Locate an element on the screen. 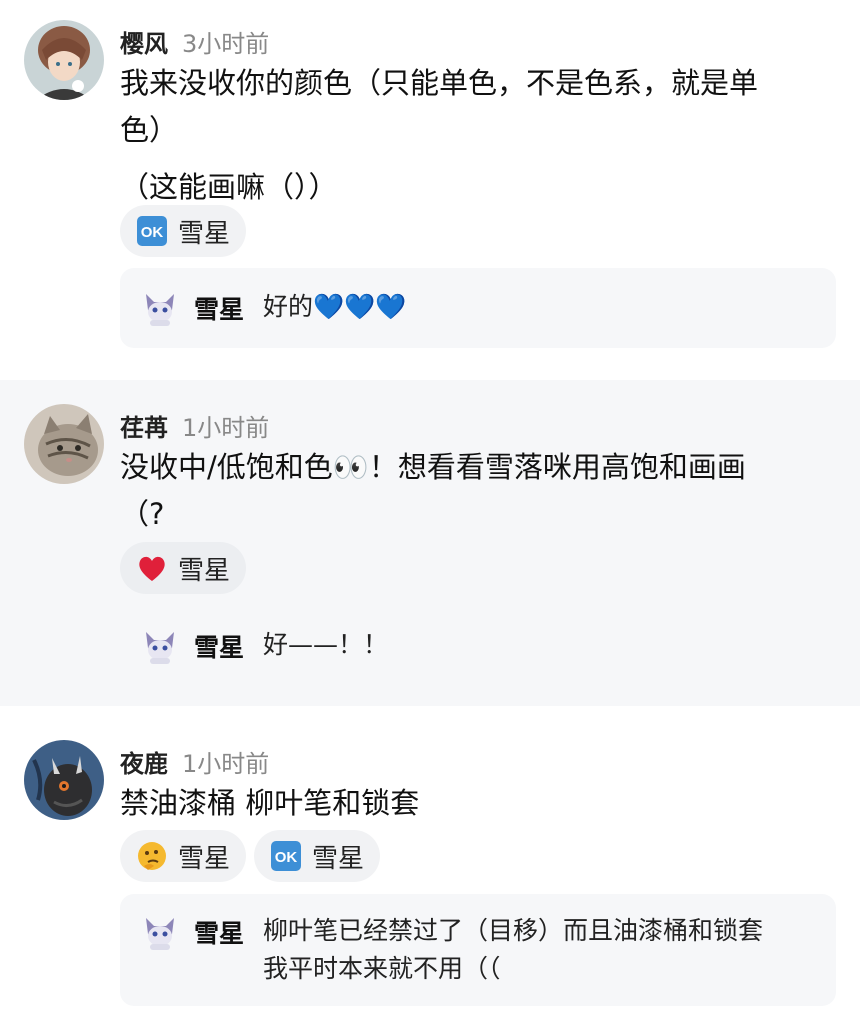 The width and height of the screenshot is (860, 1018). comment-text-line: 我来没收你的颜色（只能单色，不是色系，就是单 is located at coordinates (439, 83).